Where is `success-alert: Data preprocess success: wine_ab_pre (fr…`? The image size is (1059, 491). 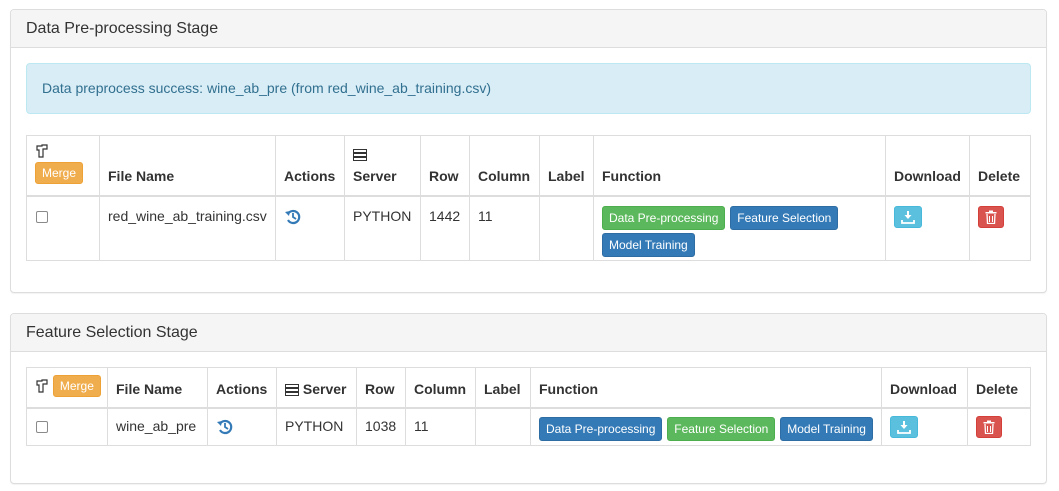 success-alert: Data preprocess success: wine_ab_pre (fr… is located at coordinates (528, 88).